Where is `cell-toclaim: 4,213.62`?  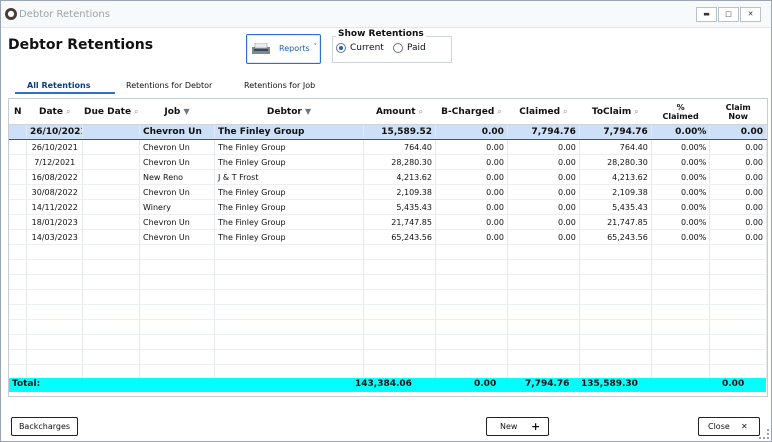 cell-toclaim: 4,213.62 is located at coordinates (615, 177).